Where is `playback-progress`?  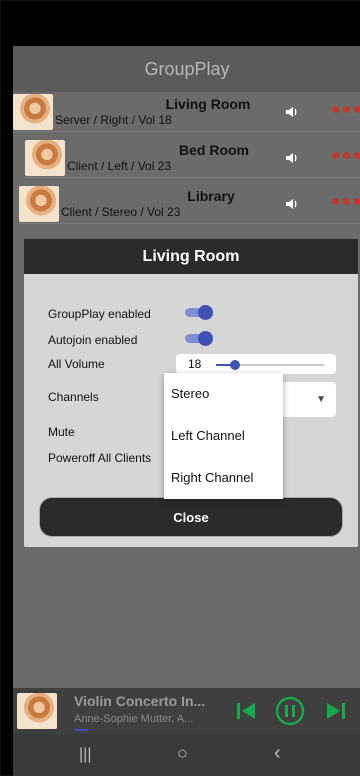 playback-progress is located at coordinates (81, 730).